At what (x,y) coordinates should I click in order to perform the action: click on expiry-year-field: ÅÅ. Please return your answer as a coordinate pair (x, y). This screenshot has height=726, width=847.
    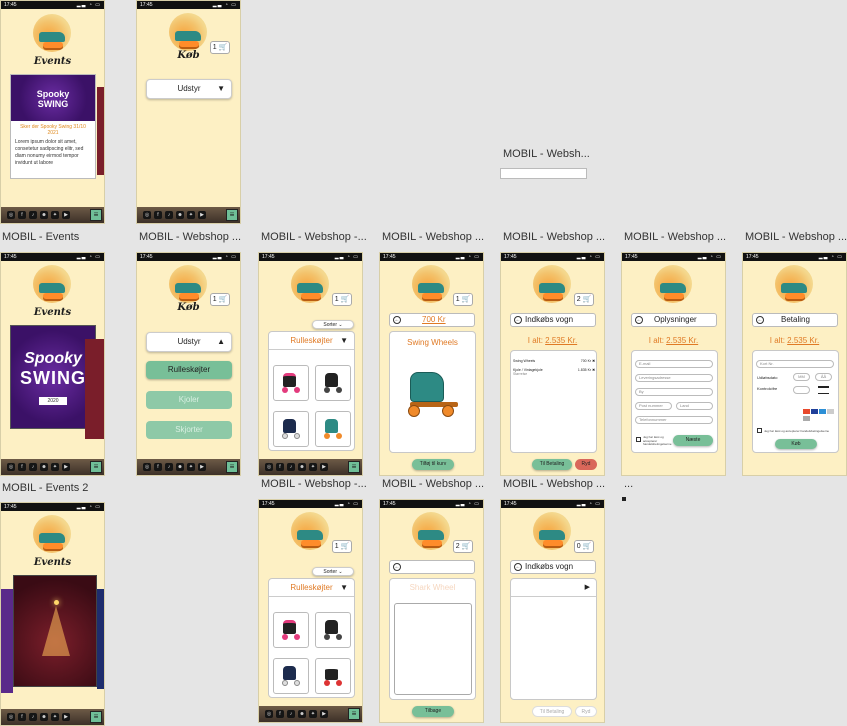
    Looking at the image, I should click on (823, 377).